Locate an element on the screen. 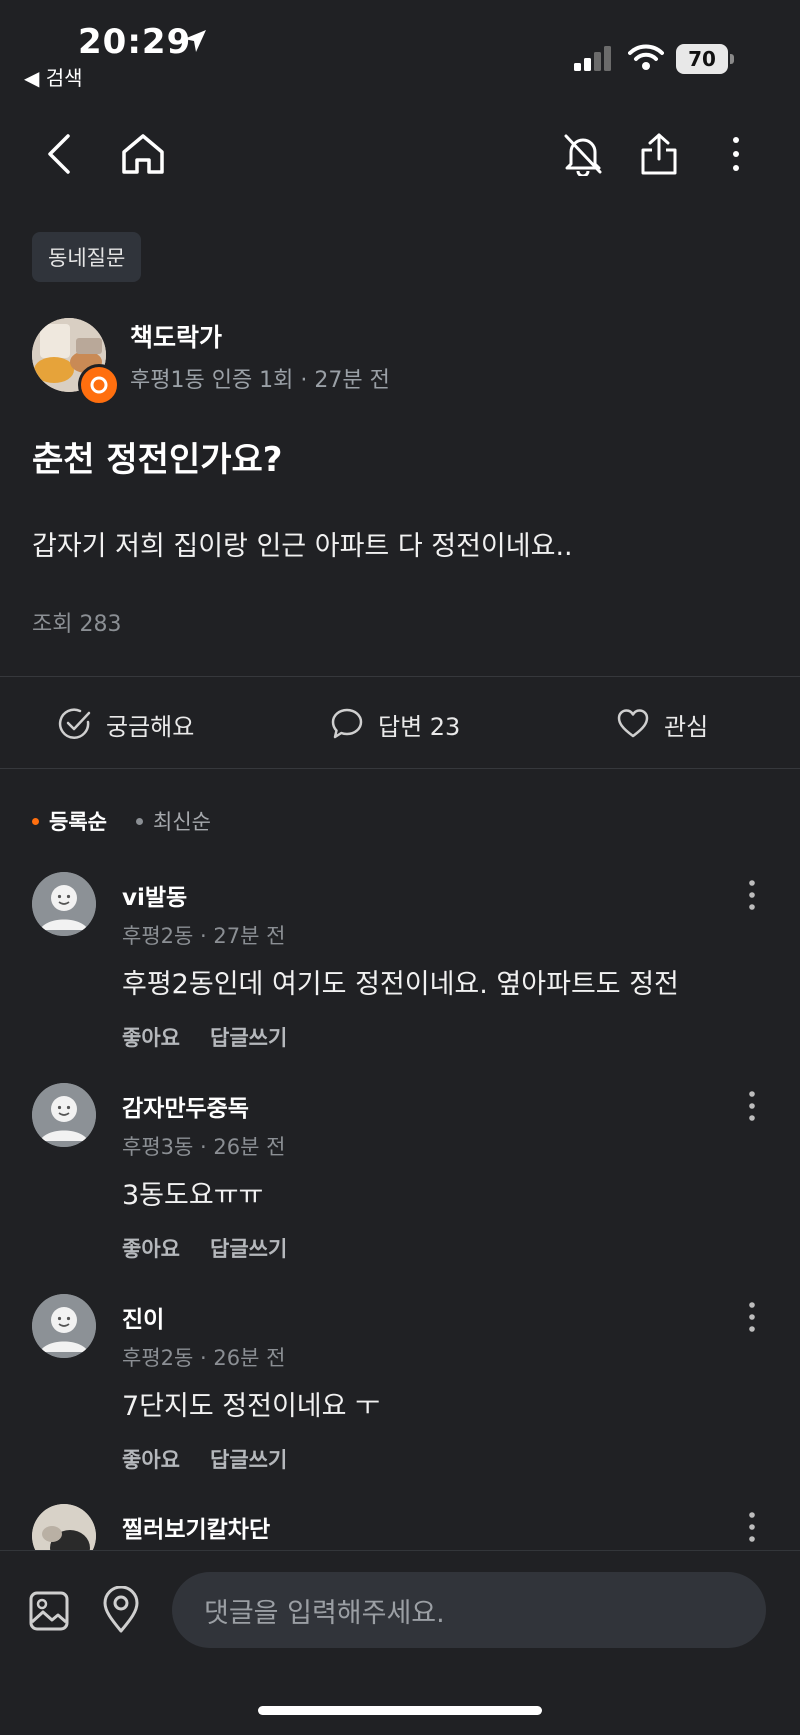  comment-text: 후평2동인데 여기도 정전이네요. 옆아파트도 정전 is located at coordinates (400, 984).